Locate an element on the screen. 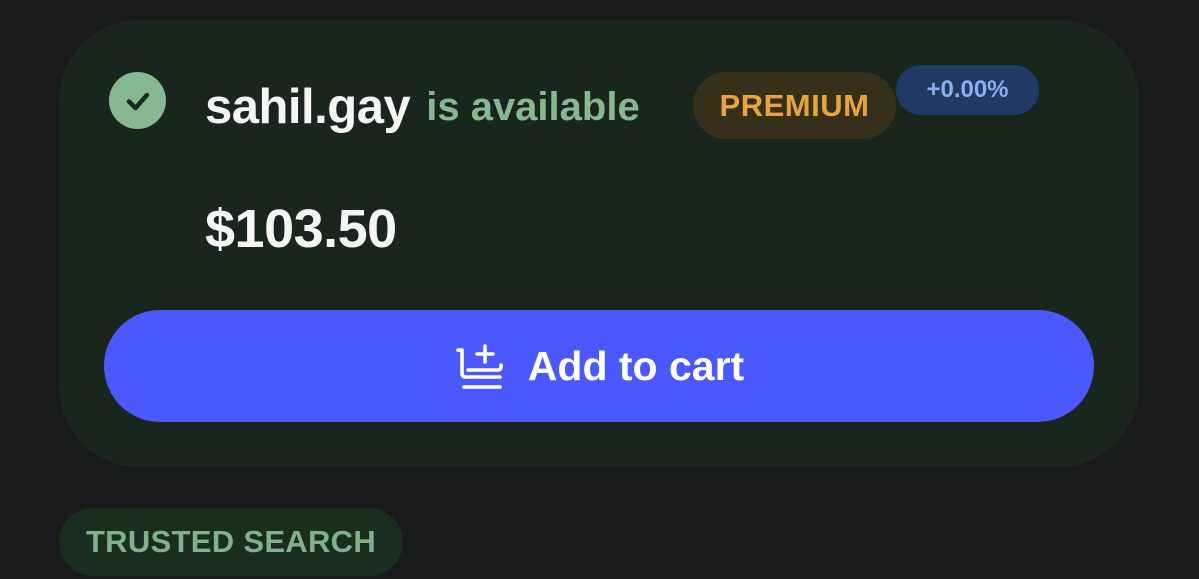 The image size is (1199, 579). domain-name: sahil.gay is located at coordinates (308, 107).